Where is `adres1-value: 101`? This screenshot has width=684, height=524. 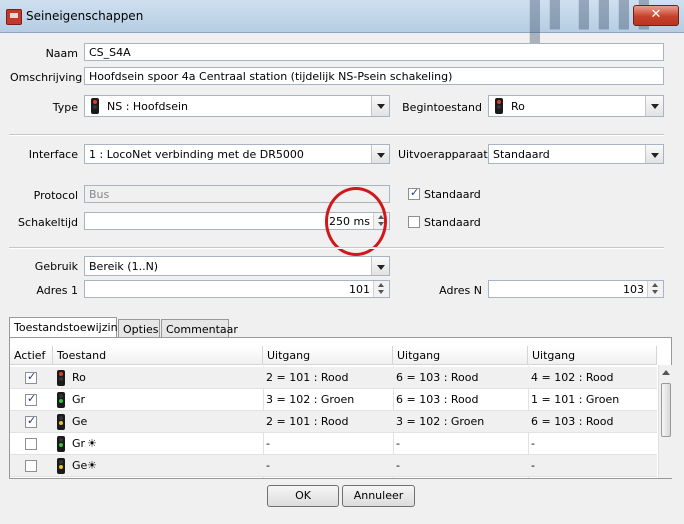 adres1-value: 101 is located at coordinates (359, 289).